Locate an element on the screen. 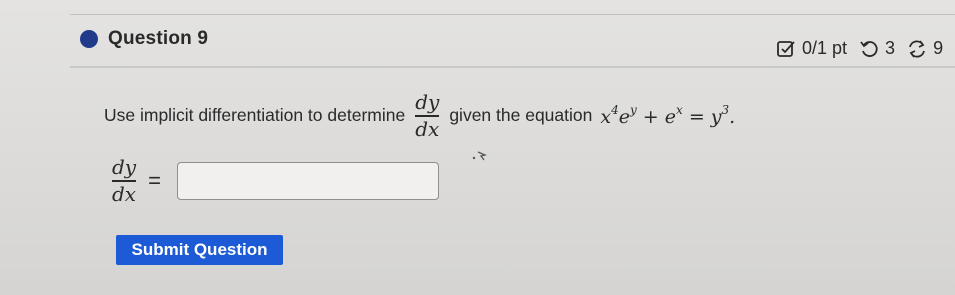 This screenshot has height=295, width=955. retries-count: 9 is located at coordinates (938, 48).